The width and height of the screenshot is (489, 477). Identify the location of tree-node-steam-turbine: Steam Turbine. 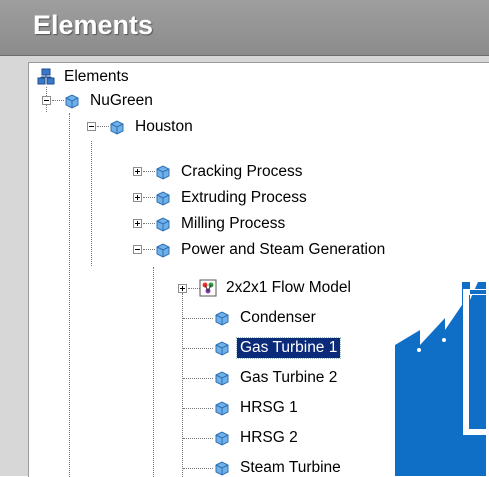
(278, 467).